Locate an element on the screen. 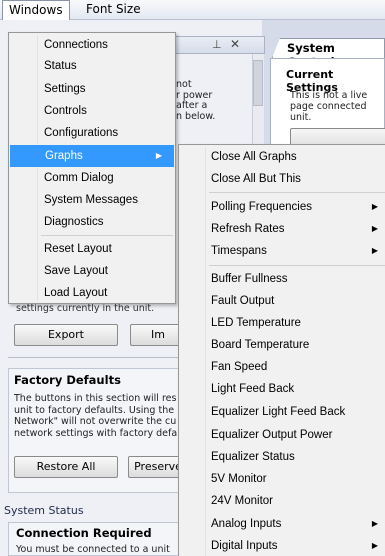 Image resolution: width=385 pixels, height=556 pixels. menu-item-settings: Settings is located at coordinates (92, 89).